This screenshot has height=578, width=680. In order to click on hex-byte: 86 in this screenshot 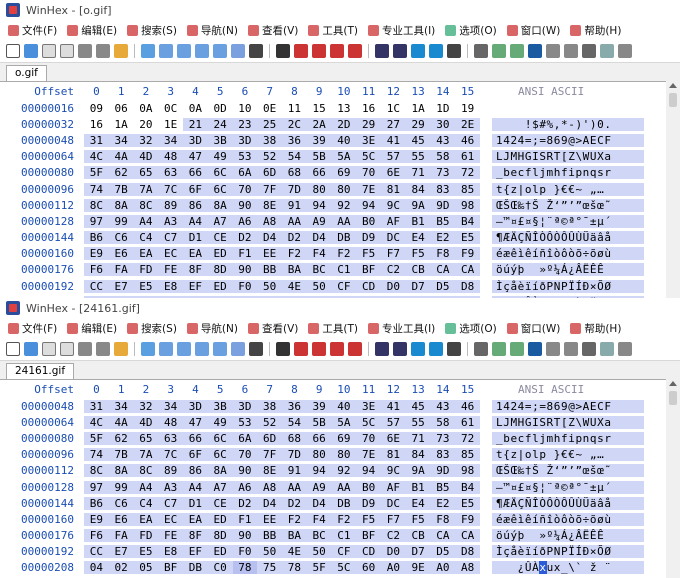, I will do `click(195, 471)`.